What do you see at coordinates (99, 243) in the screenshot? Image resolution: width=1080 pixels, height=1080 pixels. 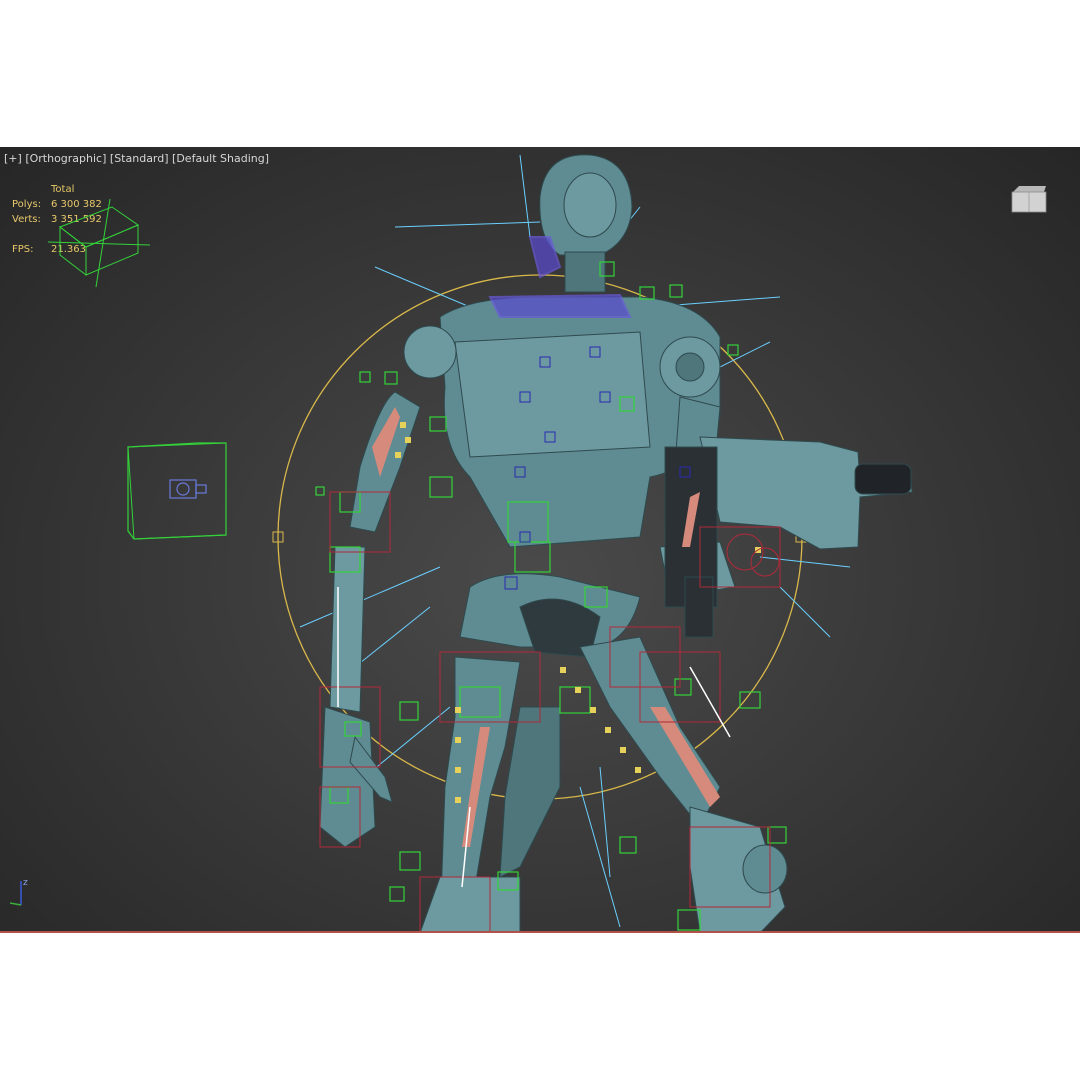 I see `helper-cube-wireframe` at bounding box center [99, 243].